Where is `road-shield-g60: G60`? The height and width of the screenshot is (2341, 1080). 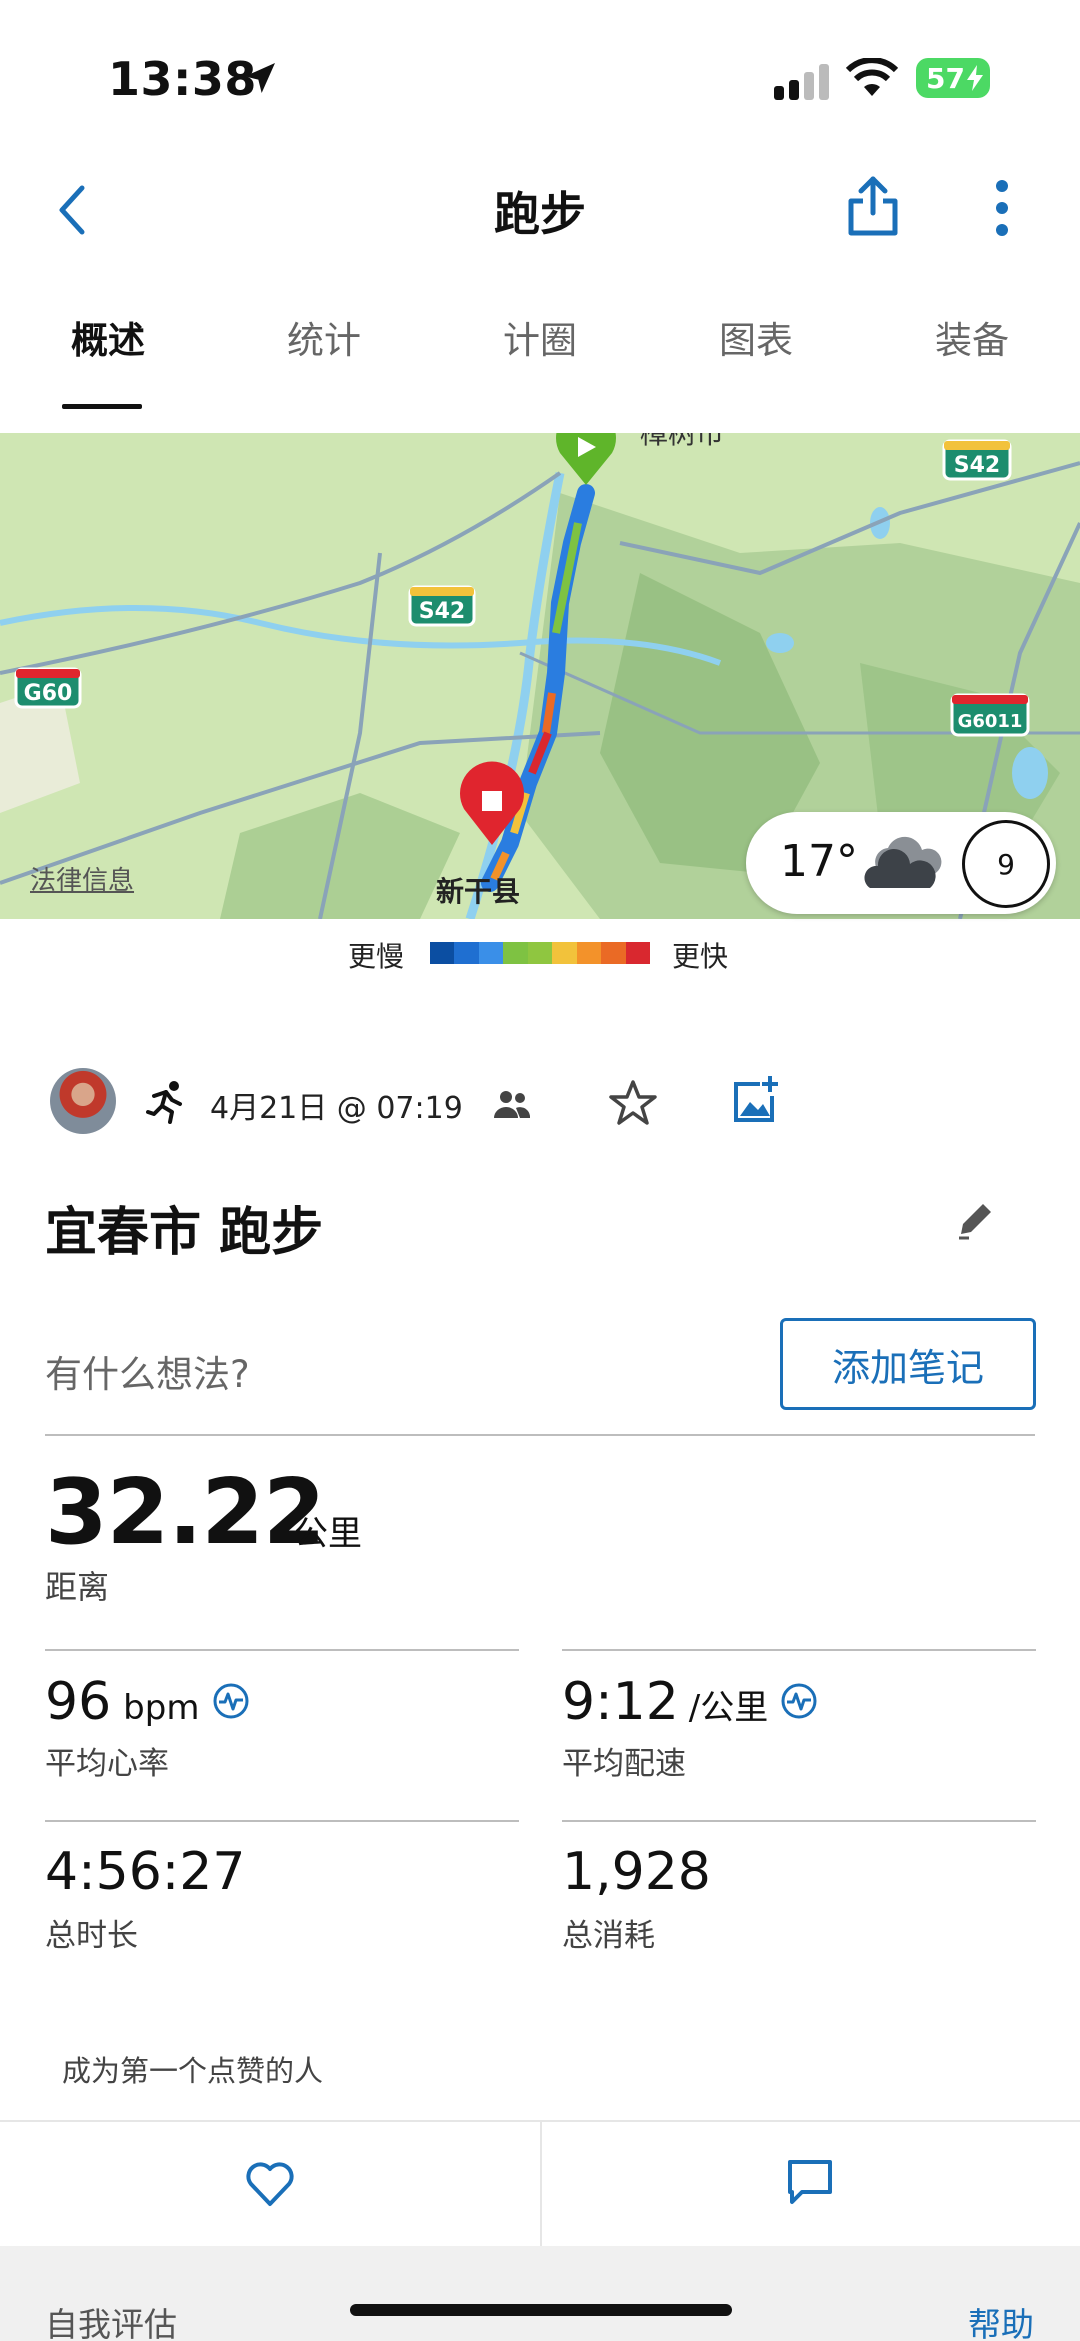 road-shield-g60: G60 is located at coordinates (48, 693).